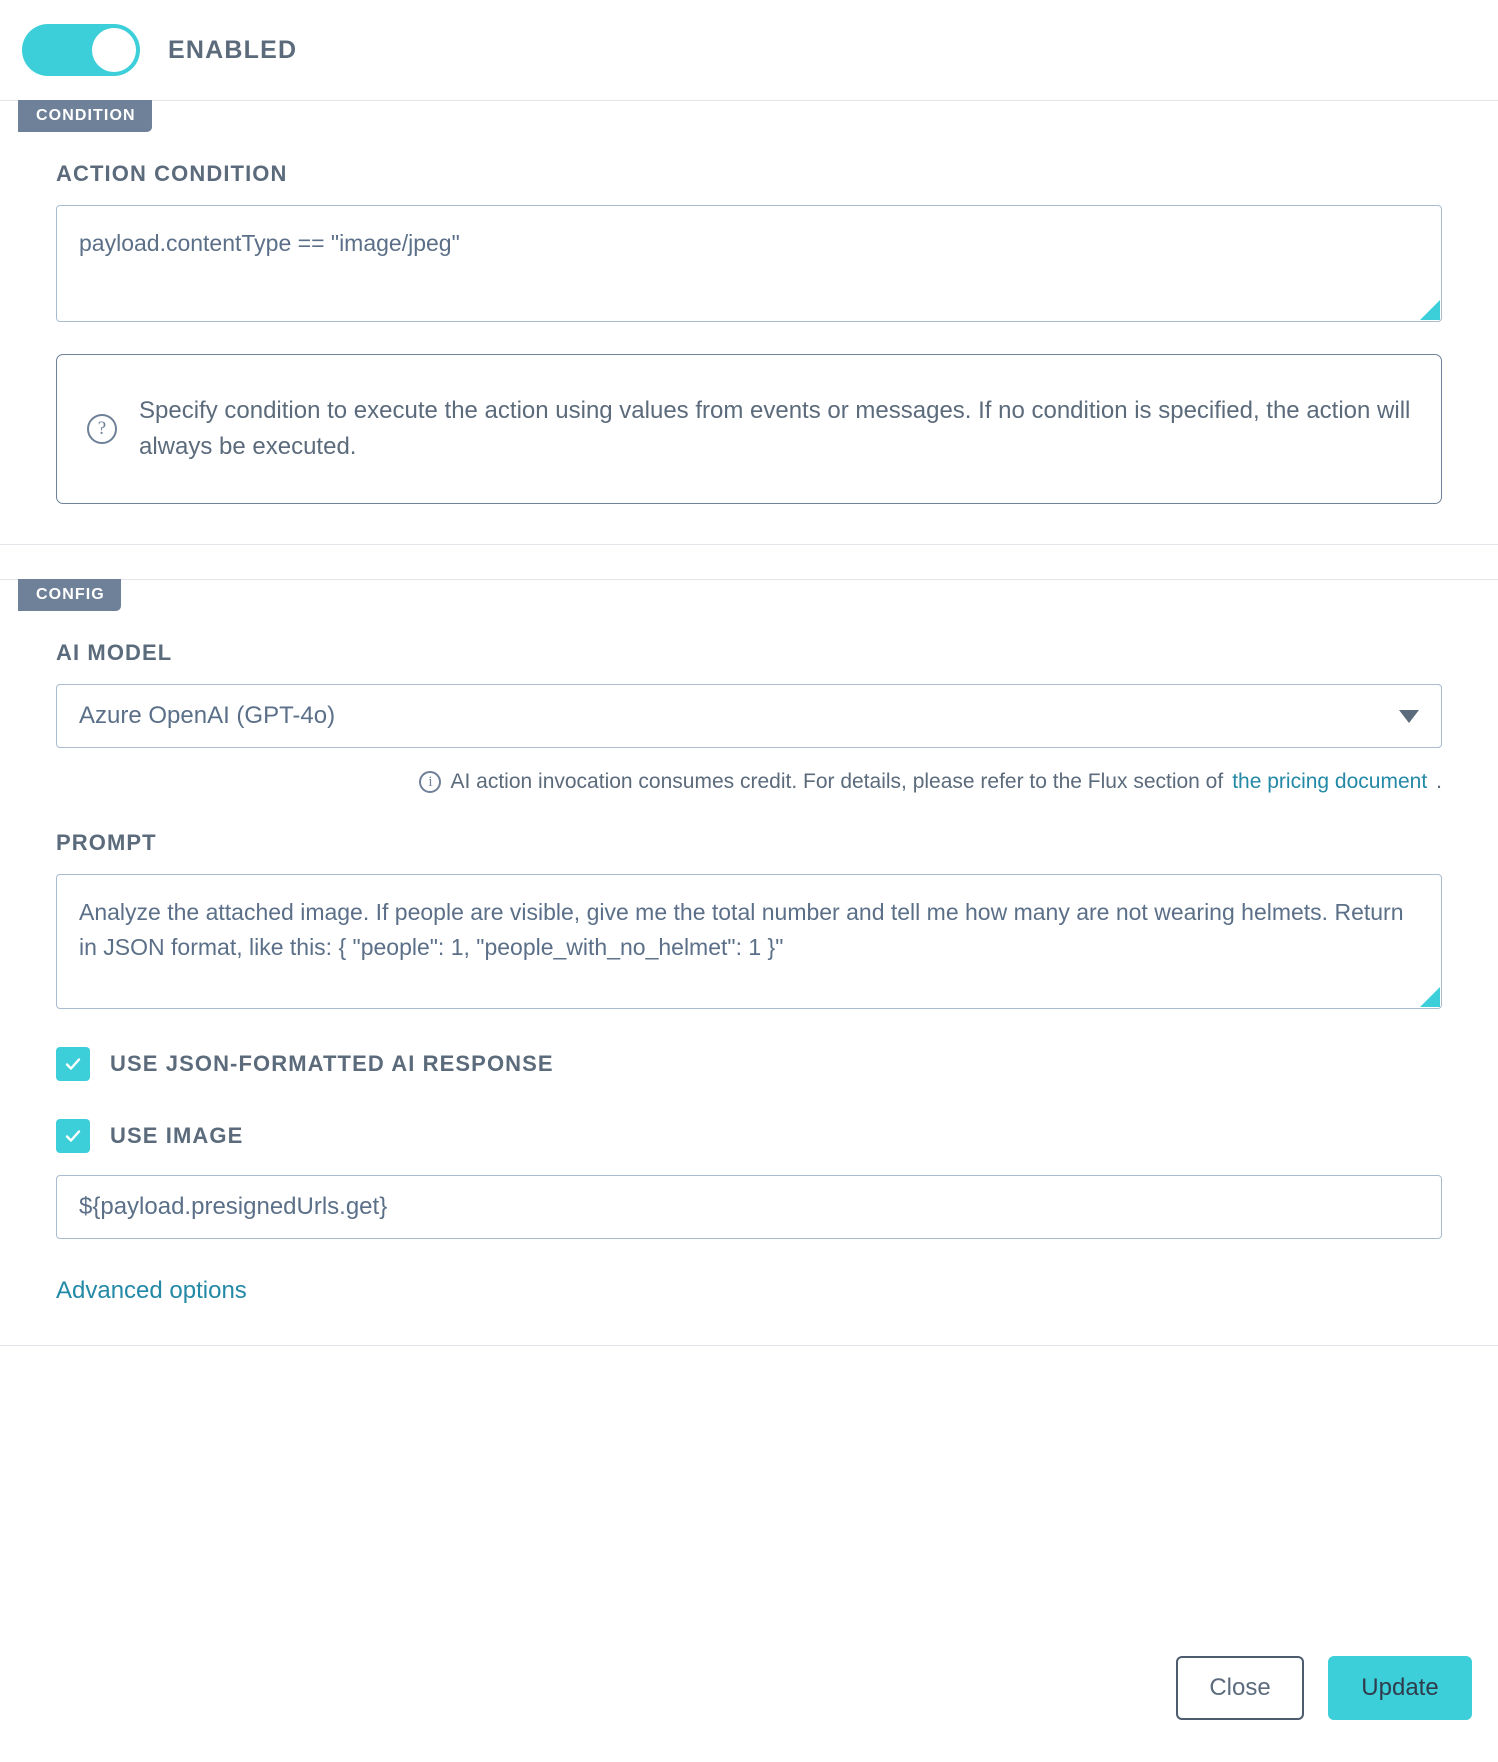  I want to click on enabled-toggle-label: ENABLED, so click(233, 49).